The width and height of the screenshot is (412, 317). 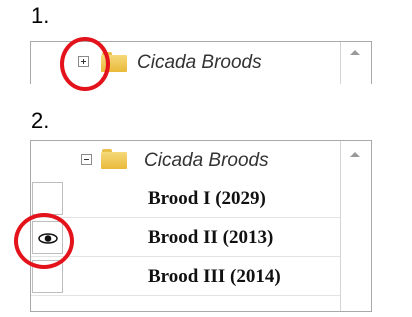 What do you see at coordinates (44, 241) in the screenshot?
I see `highlight-circle-visibility` at bounding box center [44, 241].